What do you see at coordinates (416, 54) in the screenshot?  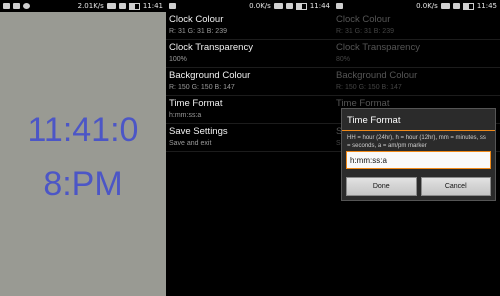 I see `setting-clock-transparency: Clock Transparency 80%` at bounding box center [416, 54].